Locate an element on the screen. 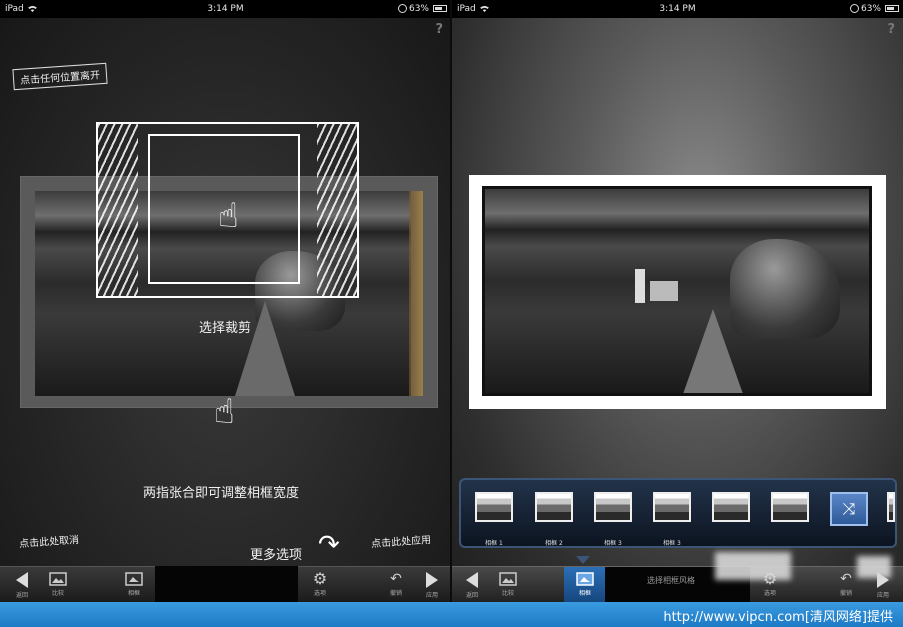 This screenshot has height=627, width=903. apply-hint: 点击此处应用 is located at coordinates (401, 542).